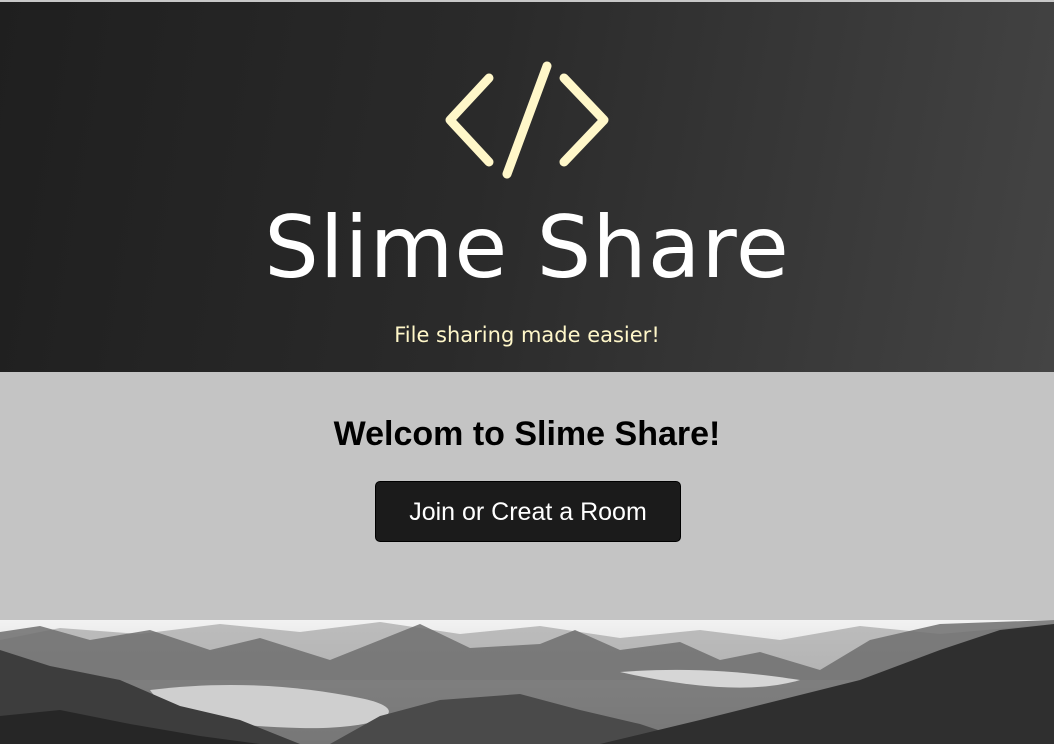  Describe the element at coordinates (527, 120) in the screenshot. I see `code-brackets-icon` at that location.